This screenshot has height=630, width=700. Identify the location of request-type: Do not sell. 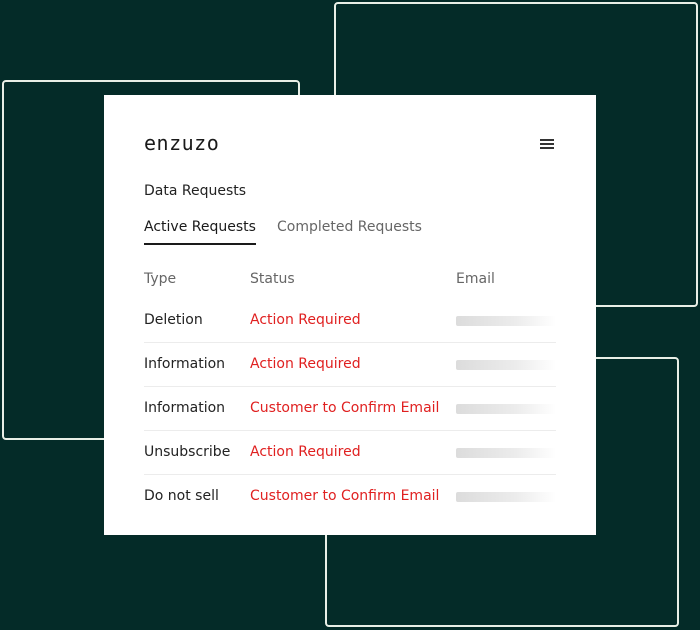
(181, 496).